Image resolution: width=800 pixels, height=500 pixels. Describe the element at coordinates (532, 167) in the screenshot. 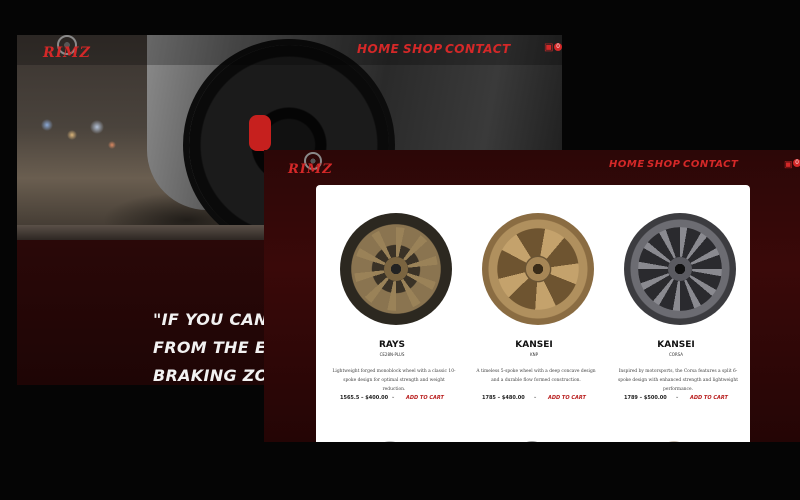

I see `shop-navbar: RIMZ HOME SHOP CONTACT ▣ 0` at that location.